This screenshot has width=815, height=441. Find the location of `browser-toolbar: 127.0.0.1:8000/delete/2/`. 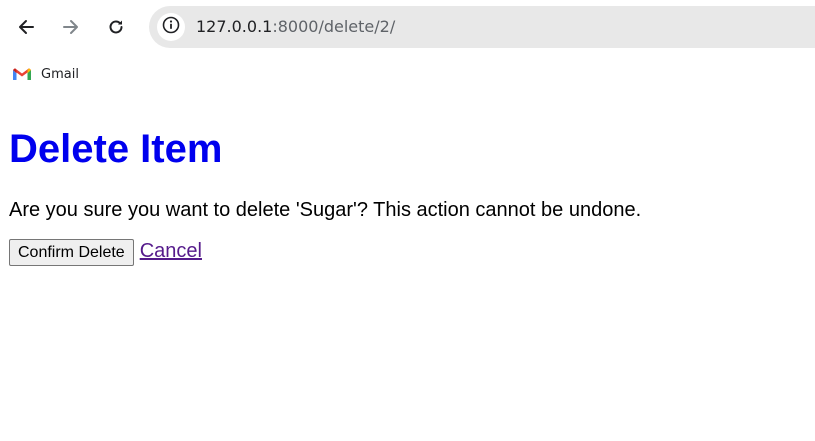

browser-toolbar: 127.0.0.1:8000/delete/2/ is located at coordinates (407, 27).